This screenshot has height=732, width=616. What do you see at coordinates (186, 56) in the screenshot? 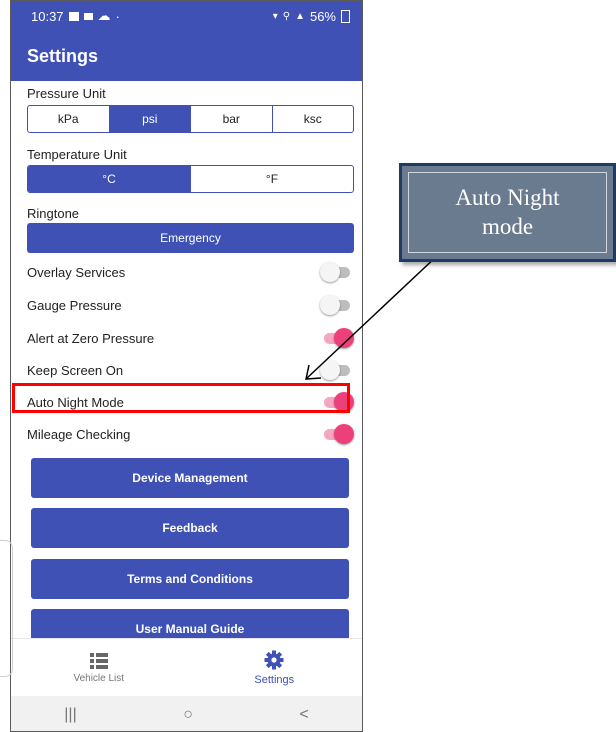
I see `app-bar: Settings` at bounding box center [186, 56].